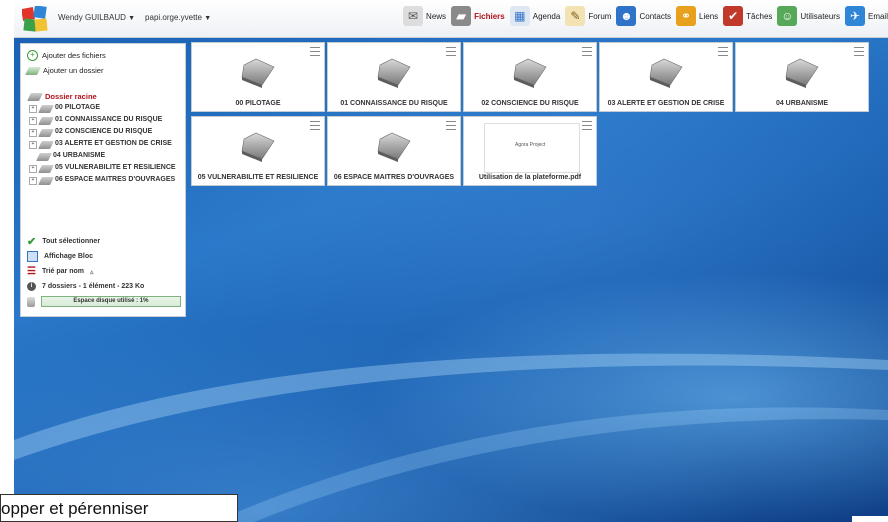 This screenshot has width=888, height=522. Describe the element at coordinates (787, 16) in the screenshot. I see `users-icon: ☺` at that location.